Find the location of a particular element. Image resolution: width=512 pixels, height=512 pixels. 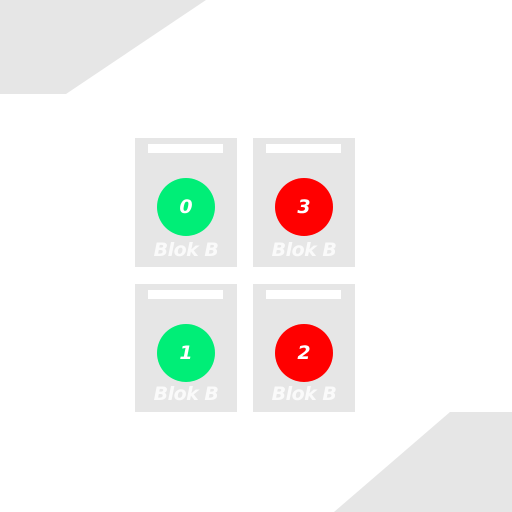

status-indicator: 1 is located at coordinates (186, 353).